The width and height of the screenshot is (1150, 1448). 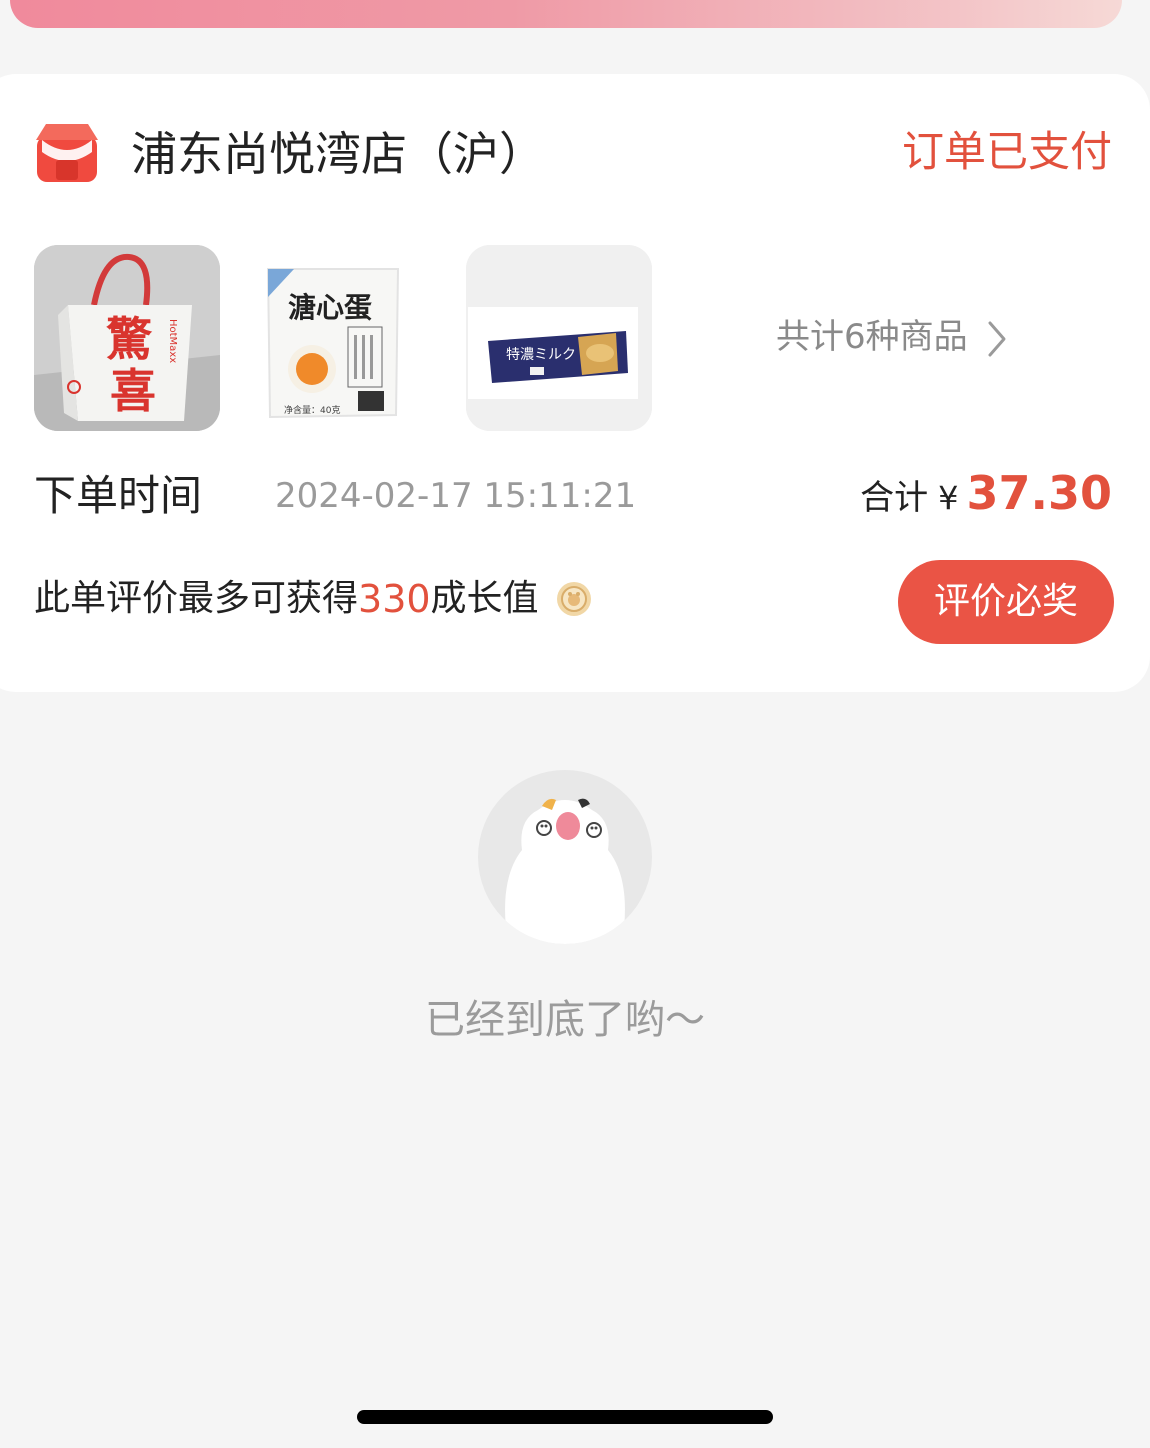 I want to click on product-thumbnail-egg: 溏心蛋 净含量：40克, so click(x=343, y=338).